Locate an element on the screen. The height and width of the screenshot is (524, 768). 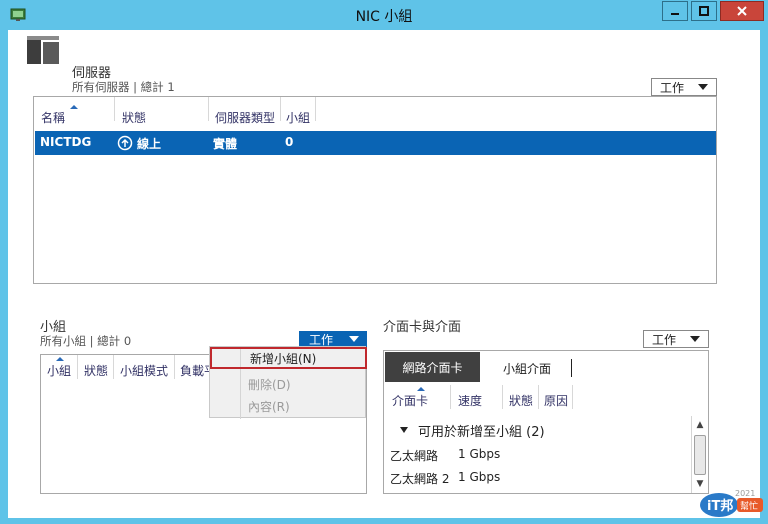
window-title: NIC 小組 is located at coordinates (384, 17).